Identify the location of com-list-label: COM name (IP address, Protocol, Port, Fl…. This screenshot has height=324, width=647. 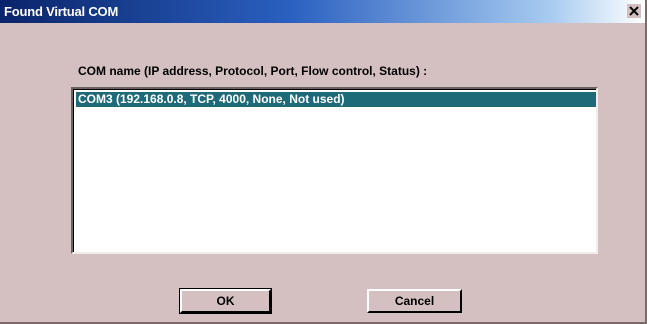
(253, 71).